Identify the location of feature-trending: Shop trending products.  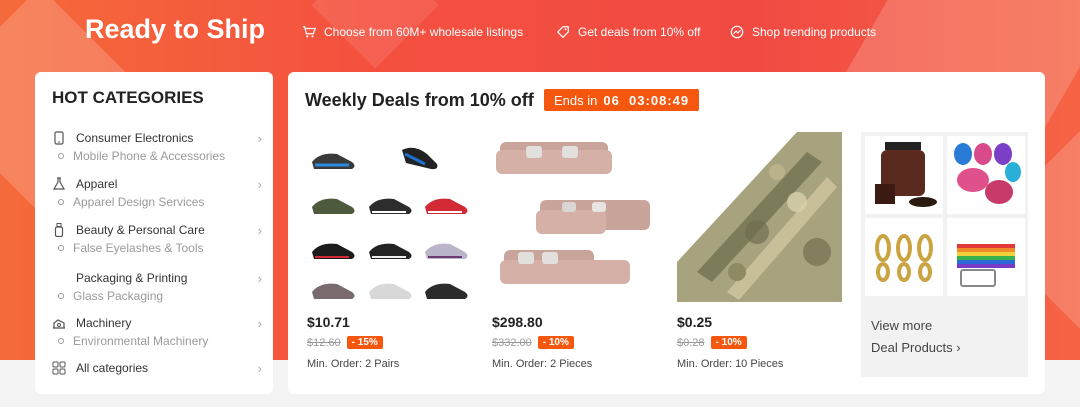
(803, 32).